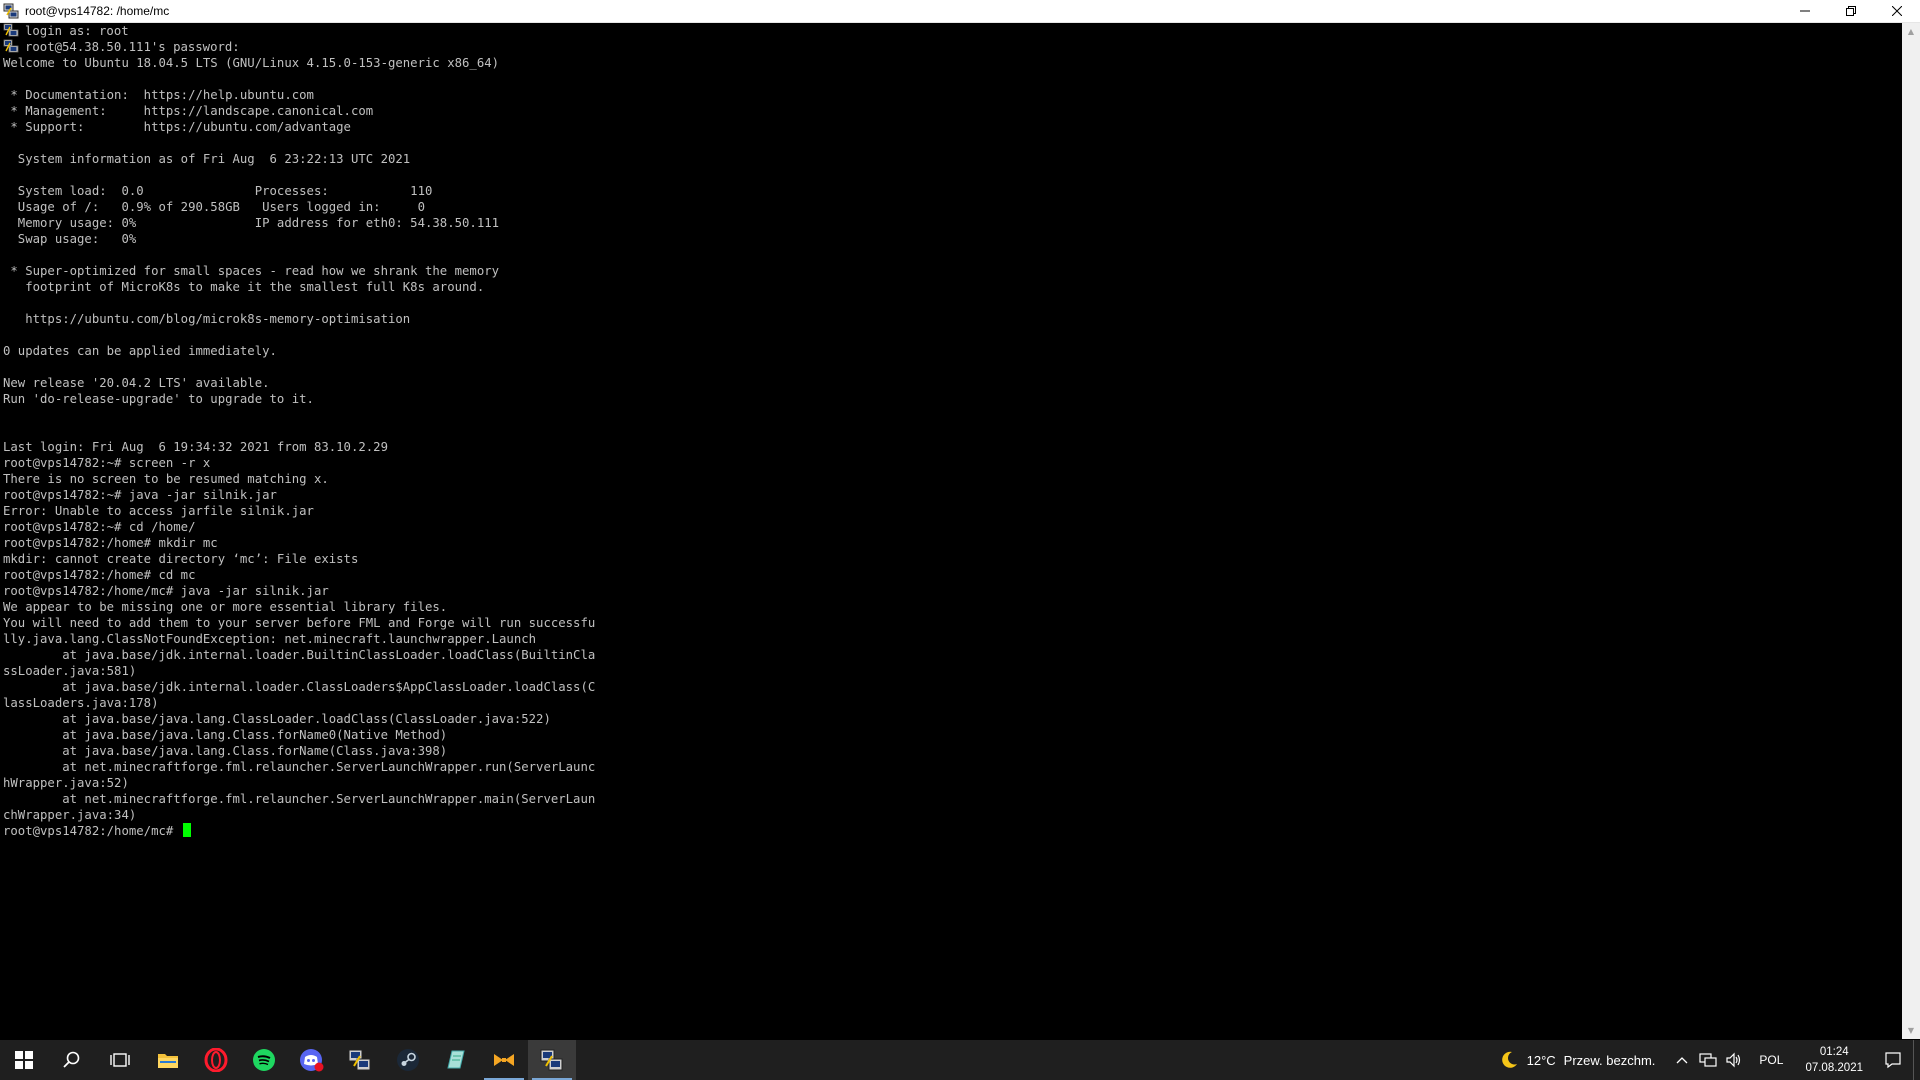 The image size is (1920, 1080). I want to click on terminal-line: Swap usage: 0%, so click(951, 239).